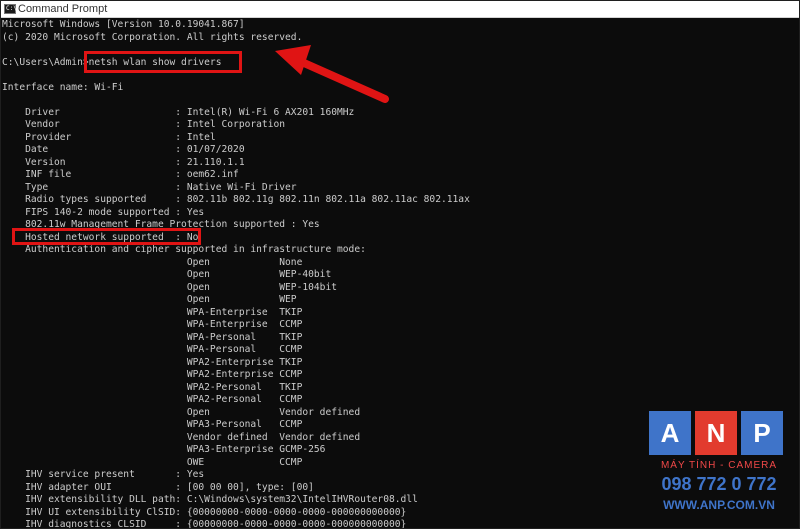  What do you see at coordinates (719, 505) in the screenshot?
I see `logo-website: WWW.ANP.COM.VN` at bounding box center [719, 505].